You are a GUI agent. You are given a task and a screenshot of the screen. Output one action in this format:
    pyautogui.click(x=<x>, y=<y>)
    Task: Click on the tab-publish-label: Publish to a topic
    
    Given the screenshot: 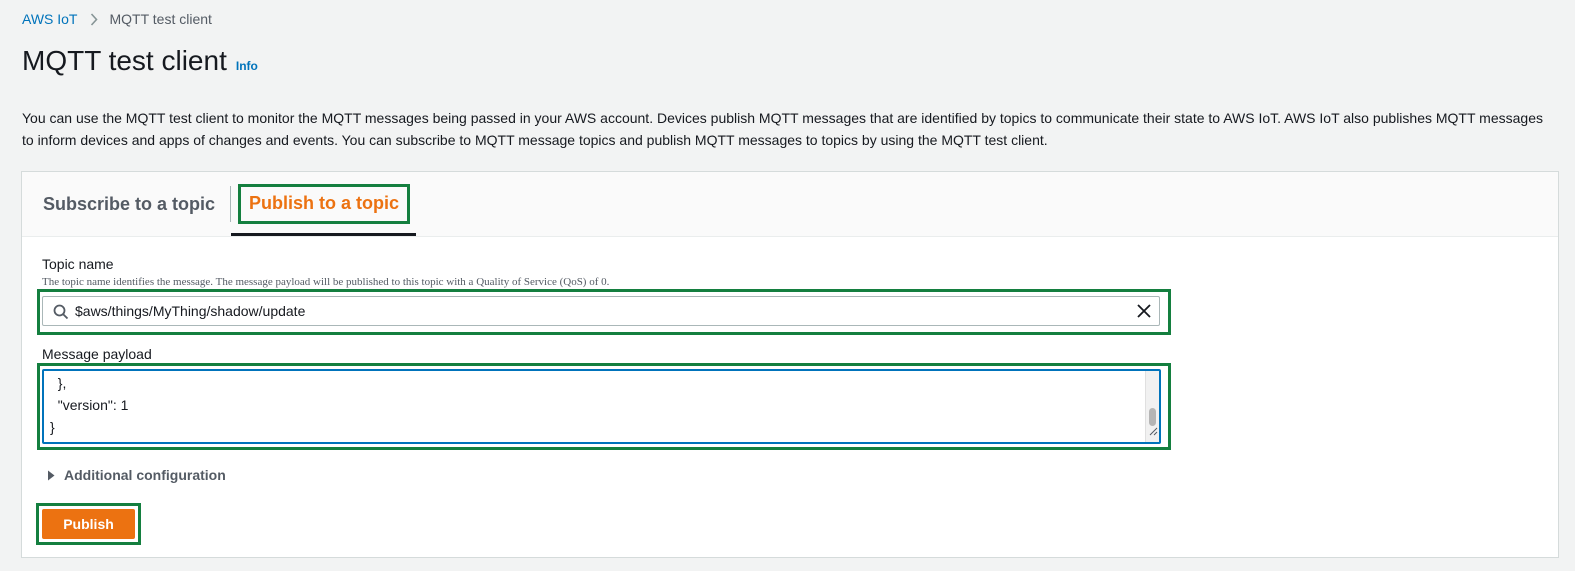 What is the action you would take?
    pyautogui.click(x=324, y=204)
    